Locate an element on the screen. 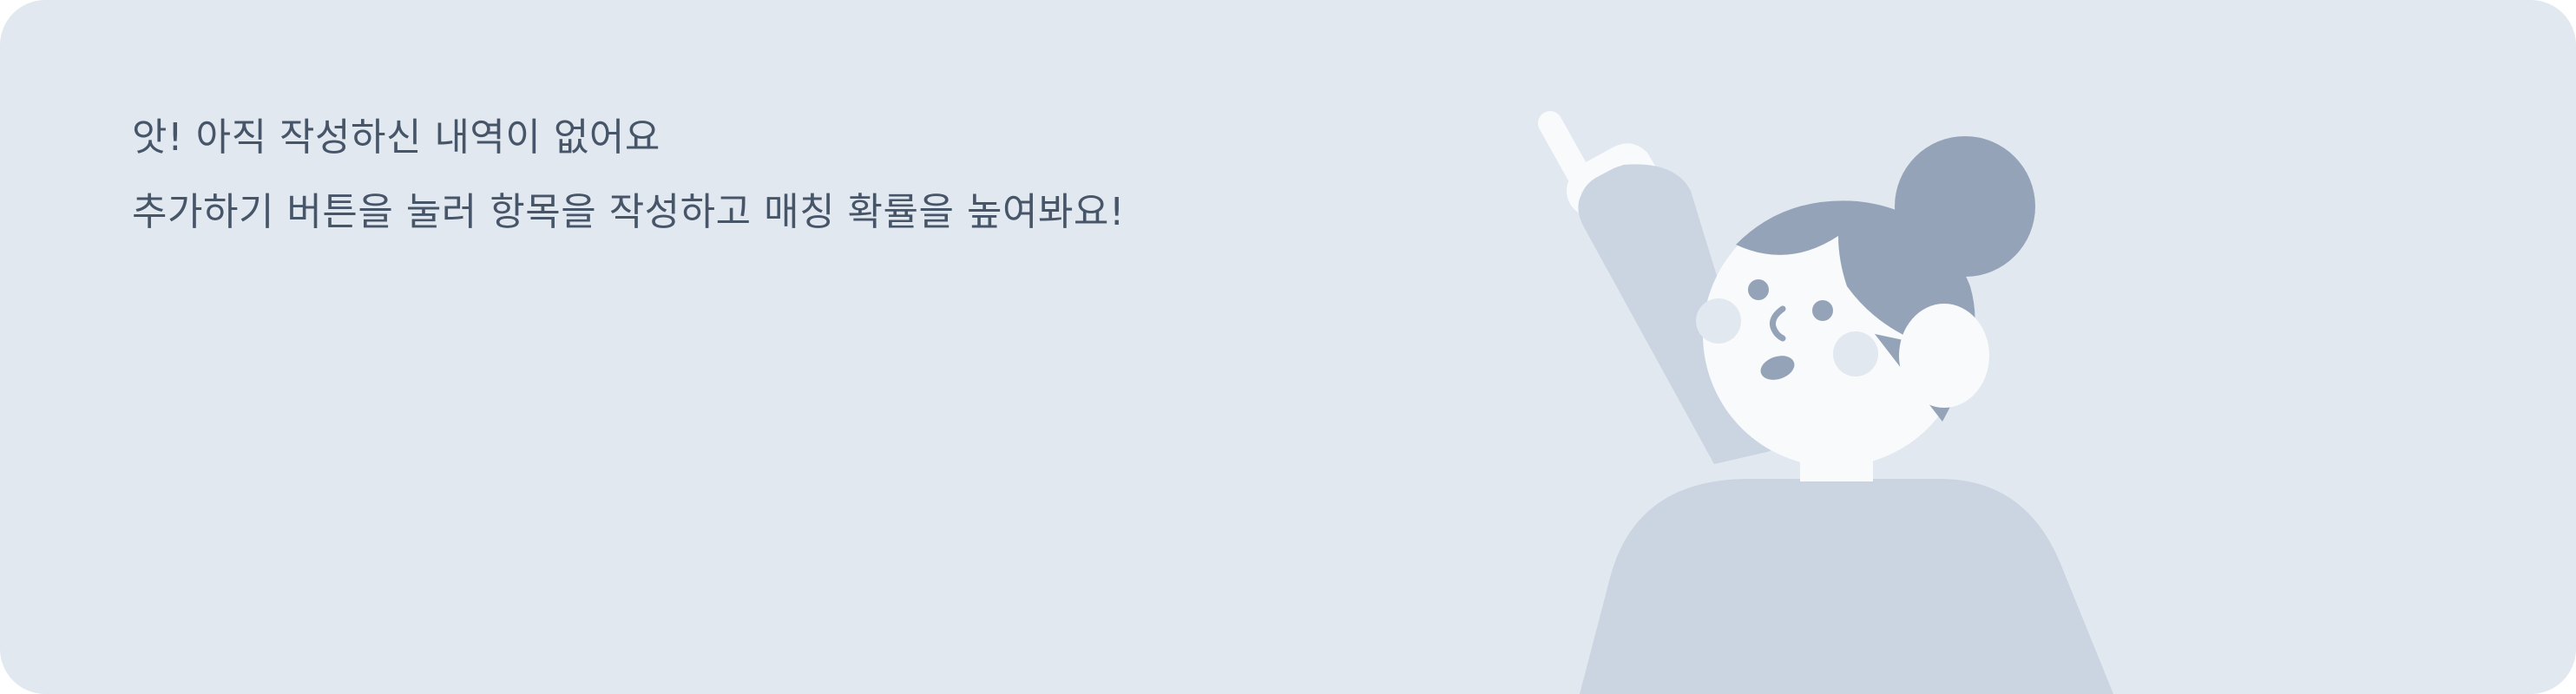  ear is located at coordinates (1944, 356).